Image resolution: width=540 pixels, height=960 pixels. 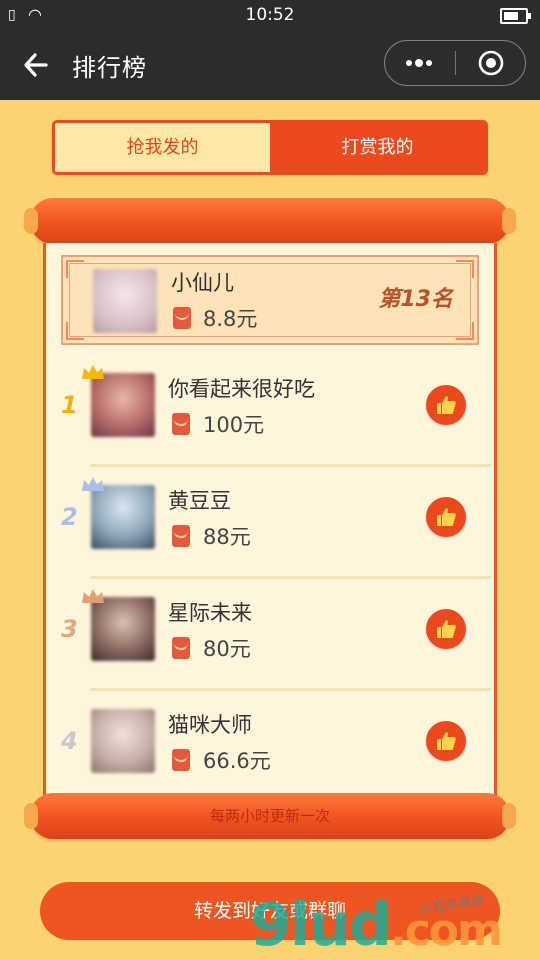 What do you see at coordinates (270, 221) in the screenshot?
I see `scroll-roll-top` at bounding box center [270, 221].